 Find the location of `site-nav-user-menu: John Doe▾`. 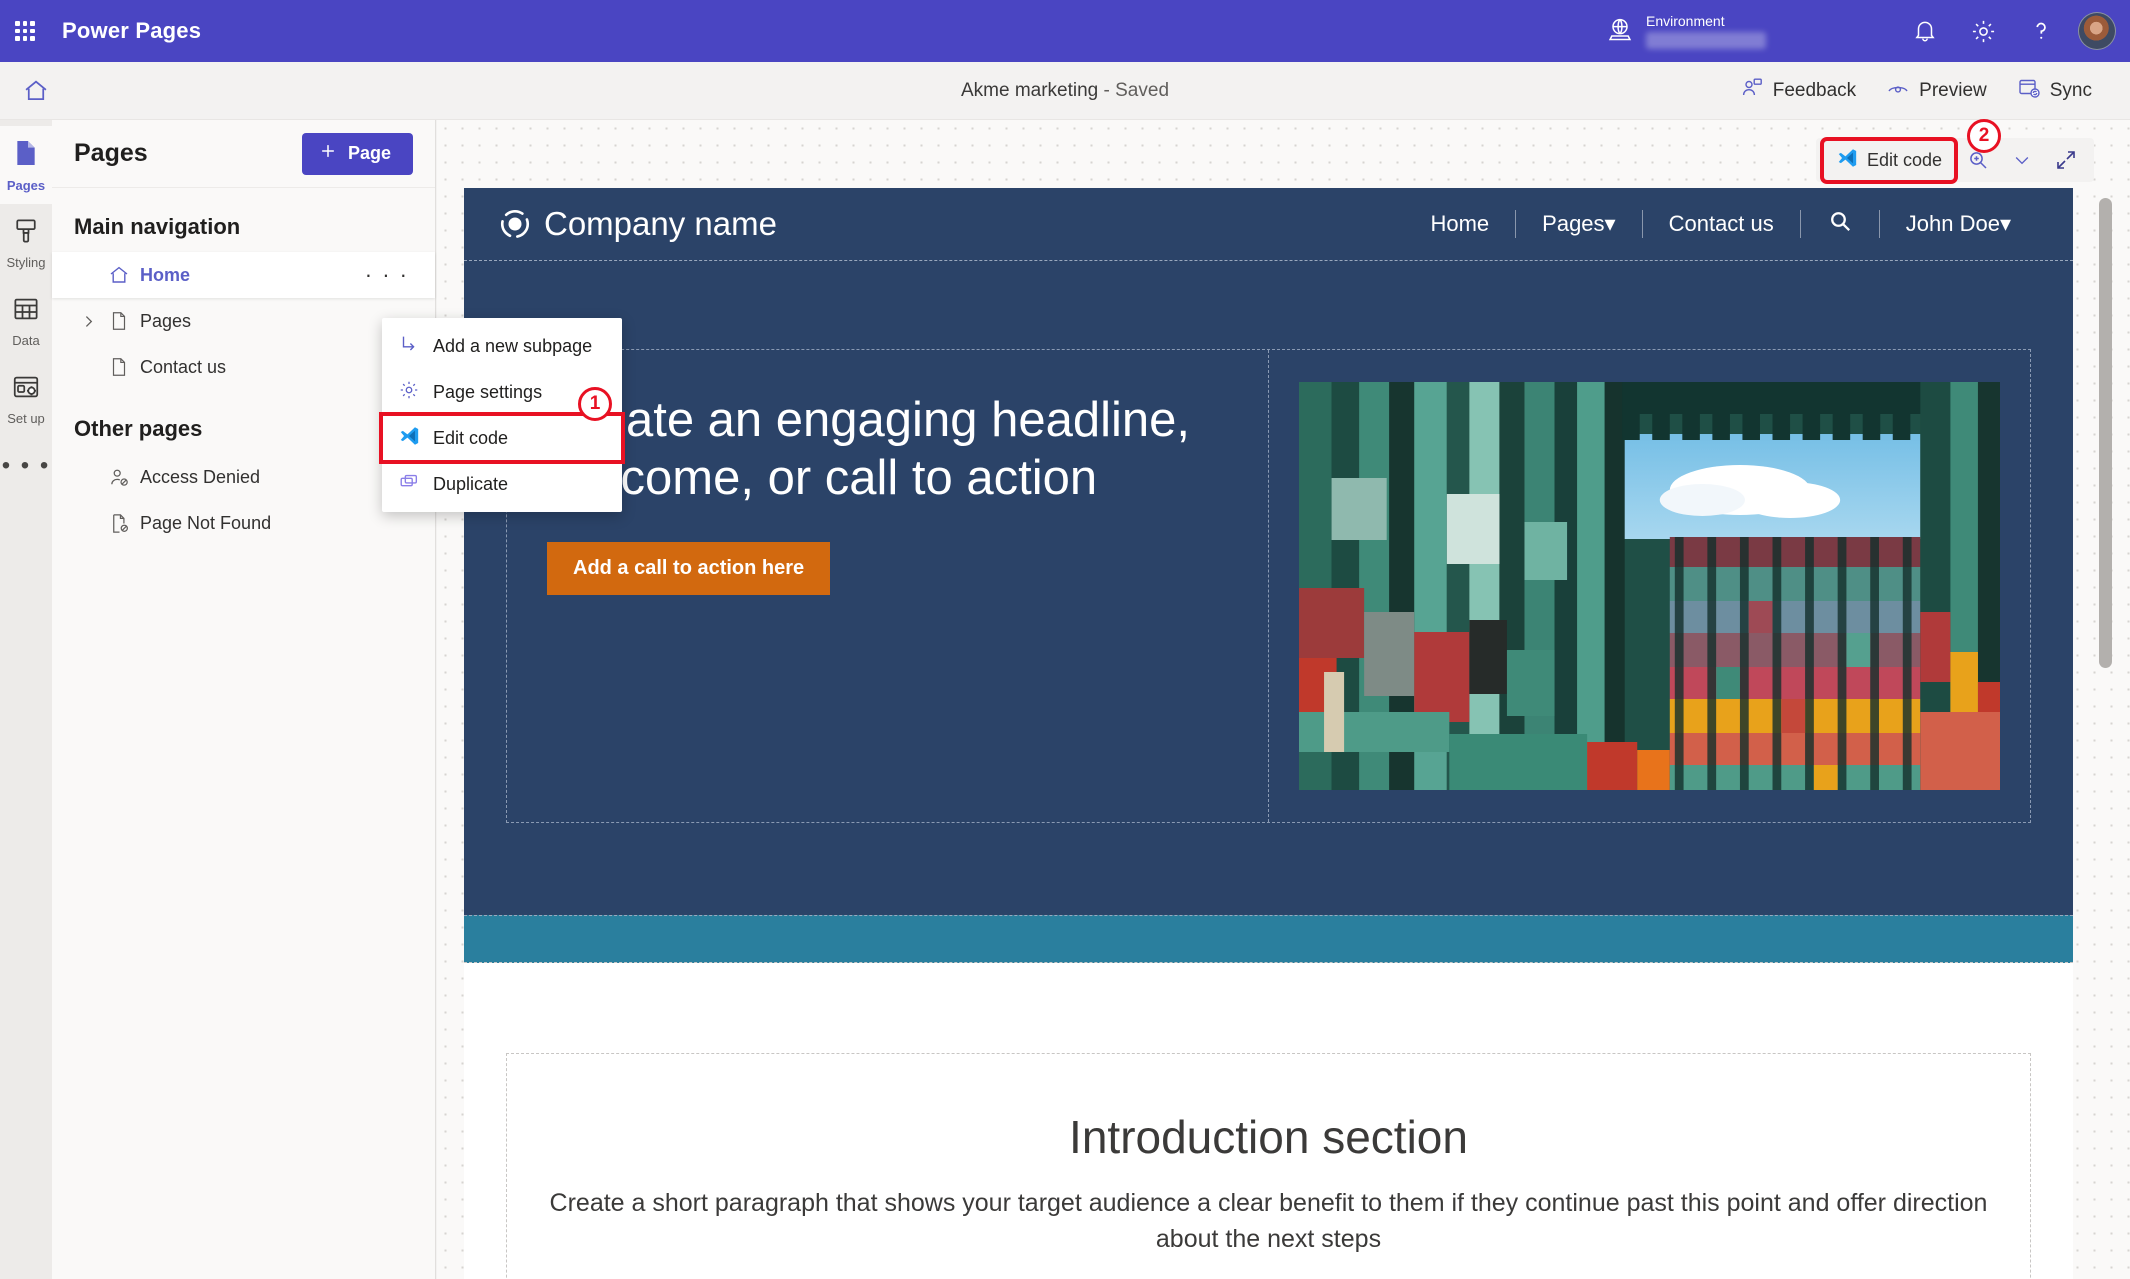

site-nav-user-menu: John Doe▾ is located at coordinates (1958, 224).